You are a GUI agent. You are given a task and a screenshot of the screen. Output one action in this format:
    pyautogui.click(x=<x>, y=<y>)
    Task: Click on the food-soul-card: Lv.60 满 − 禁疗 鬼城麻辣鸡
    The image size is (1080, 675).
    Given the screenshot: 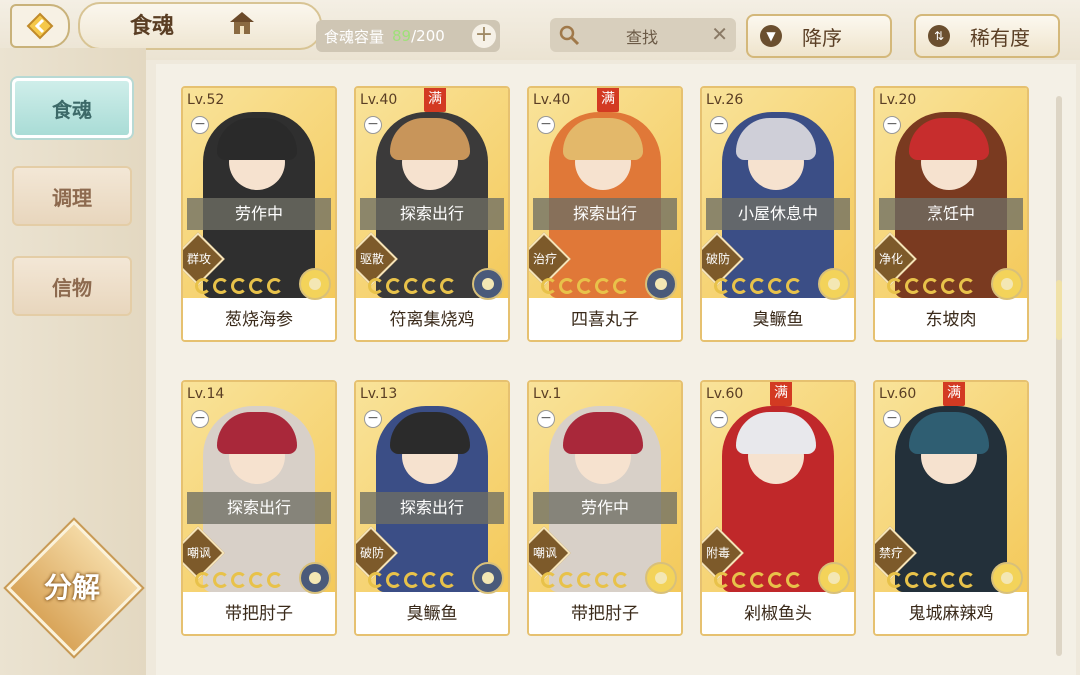 What is the action you would take?
    pyautogui.click(x=951, y=508)
    